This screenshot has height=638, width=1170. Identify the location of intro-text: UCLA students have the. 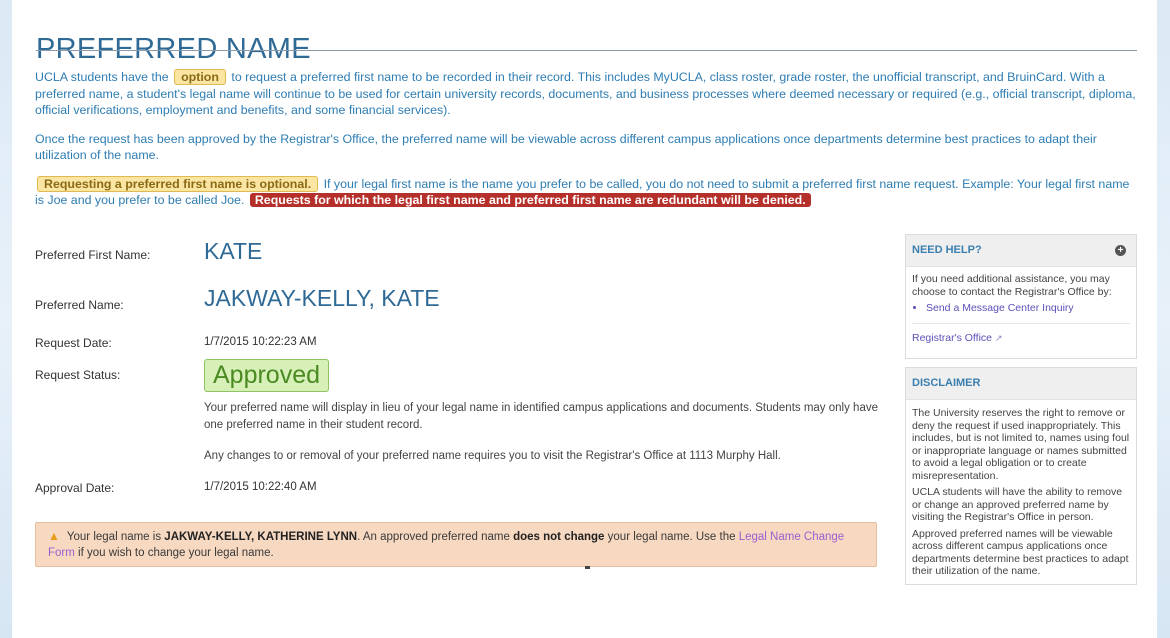
(102, 77).